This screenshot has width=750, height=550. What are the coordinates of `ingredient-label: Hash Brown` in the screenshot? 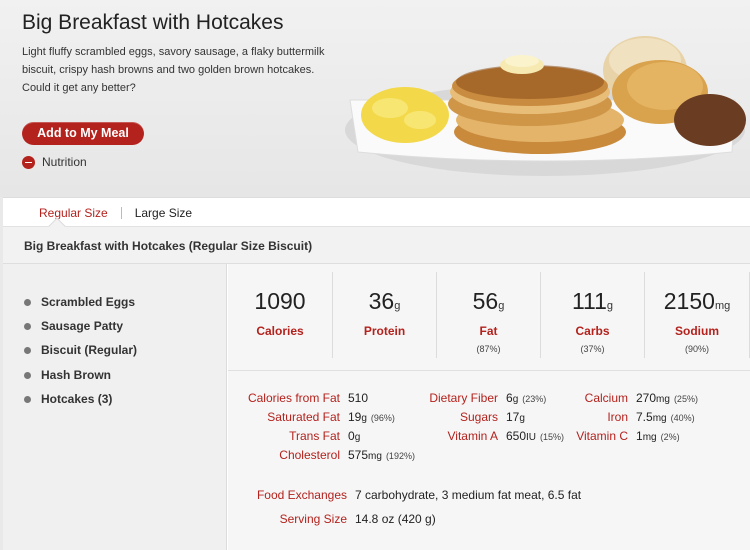 It's located at (76, 375).